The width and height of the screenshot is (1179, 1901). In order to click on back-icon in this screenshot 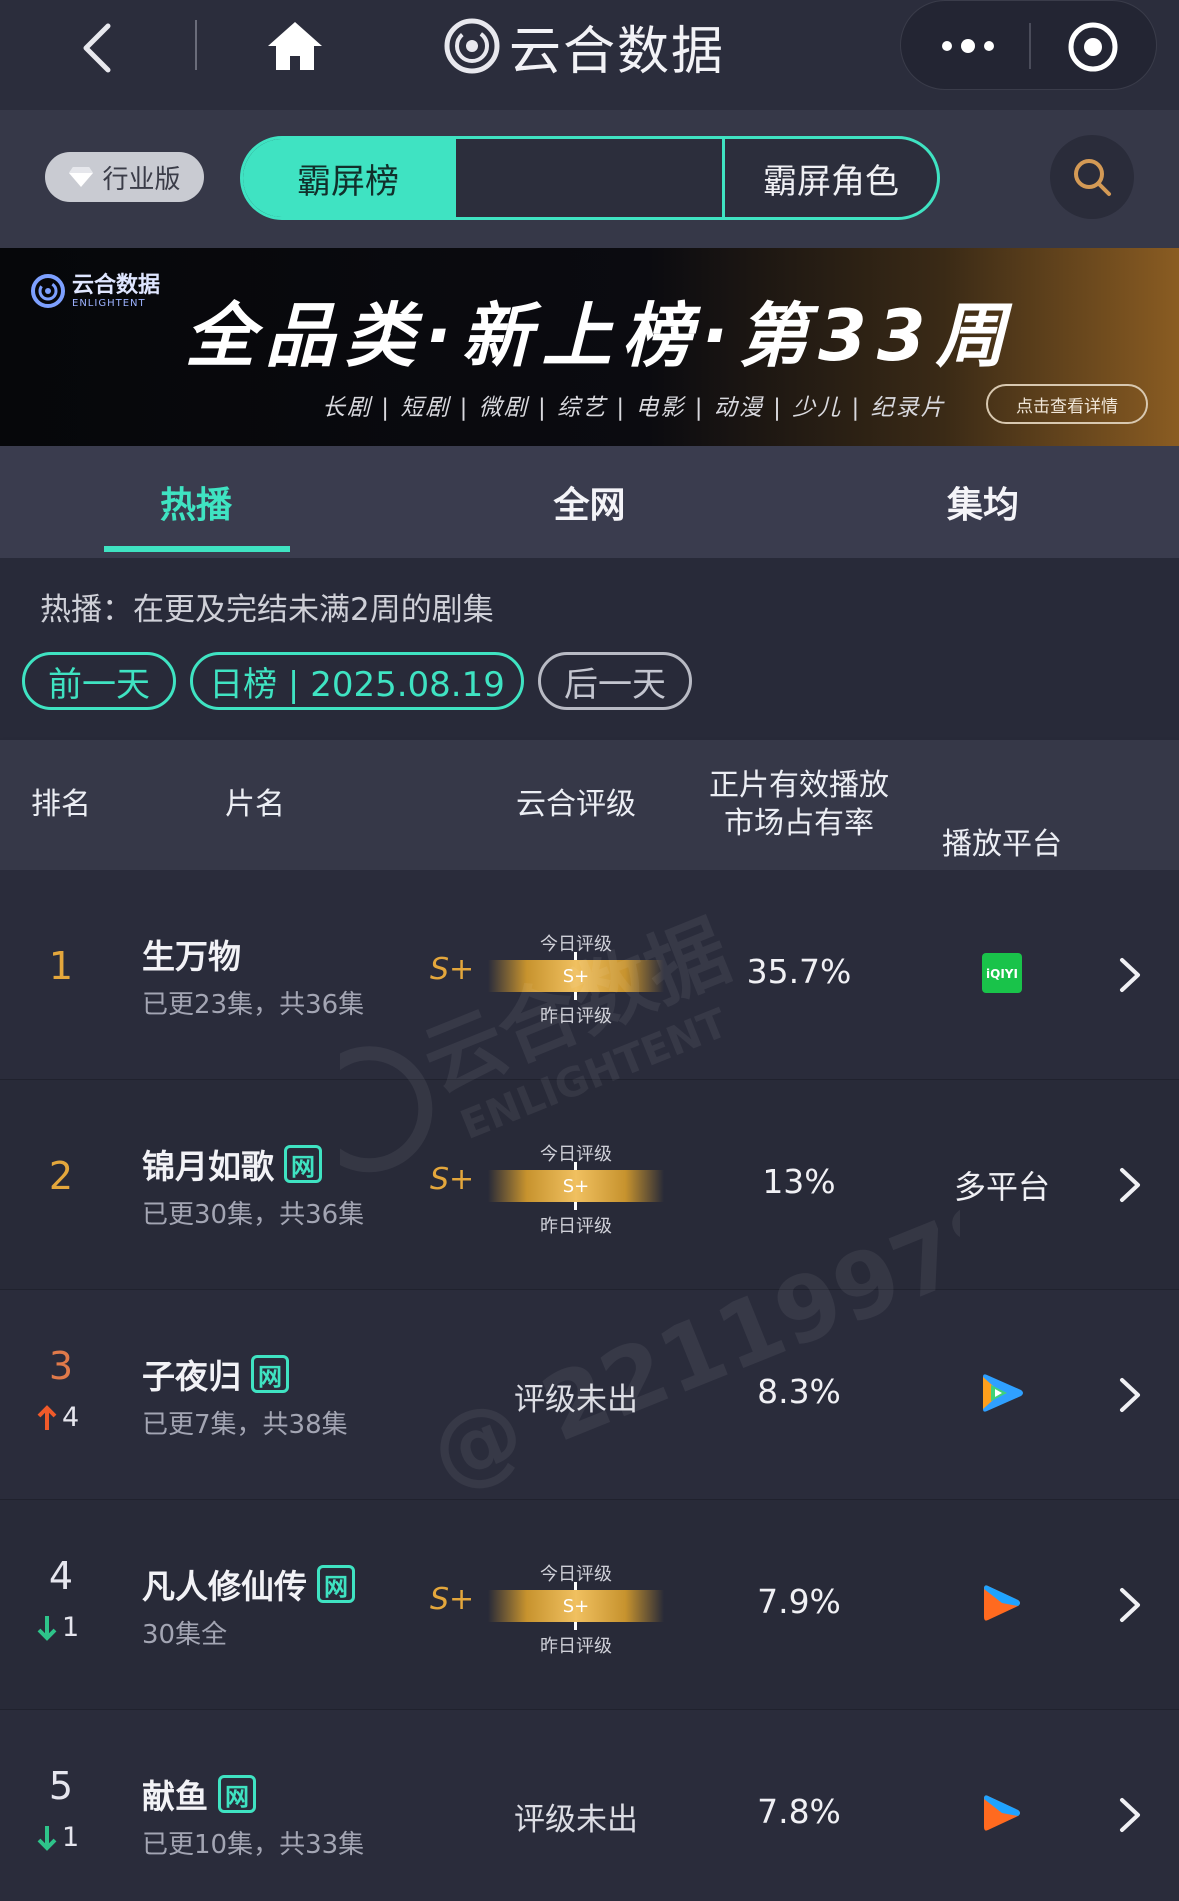, I will do `click(98, 48)`.